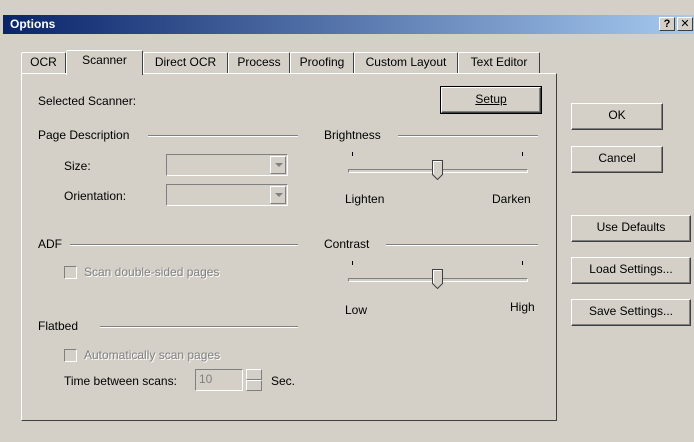 Image resolution: width=694 pixels, height=442 pixels. What do you see at coordinates (254, 374) in the screenshot?
I see `spin-up-button` at bounding box center [254, 374].